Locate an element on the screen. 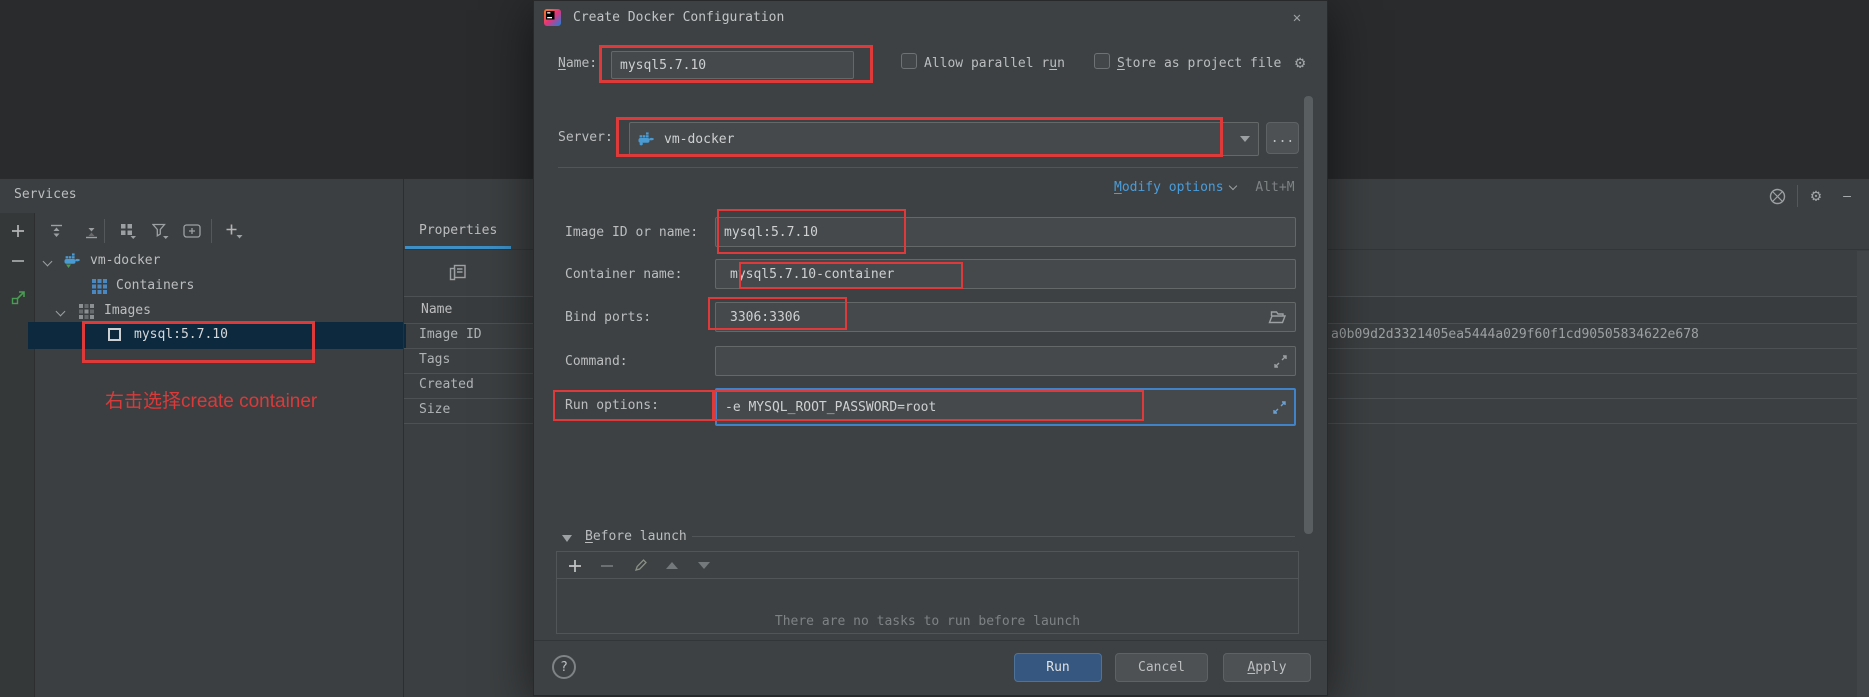 The width and height of the screenshot is (1869, 697). expand-all-icon is located at coordinates (56, 231).